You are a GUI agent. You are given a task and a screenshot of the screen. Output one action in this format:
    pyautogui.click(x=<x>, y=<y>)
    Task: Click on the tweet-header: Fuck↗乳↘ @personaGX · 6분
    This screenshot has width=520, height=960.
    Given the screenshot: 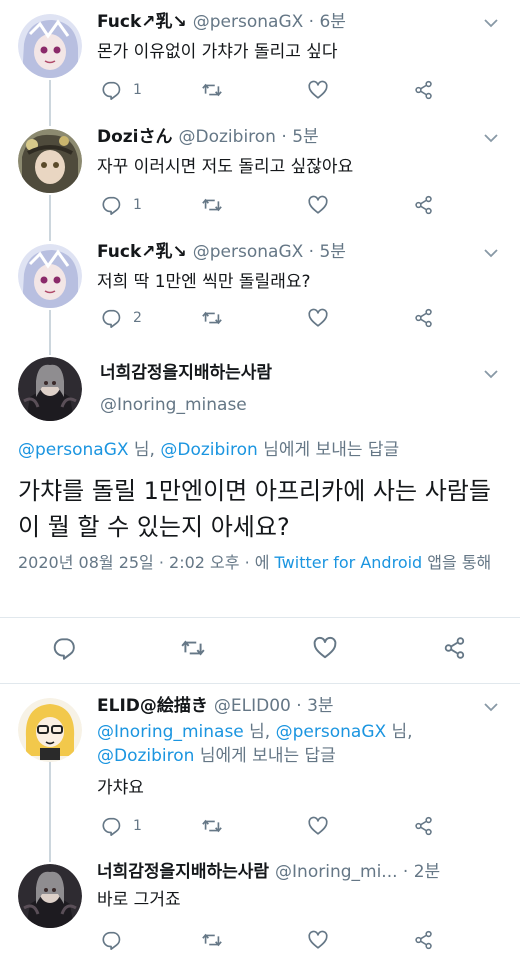 What is the action you would take?
    pyautogui.click(x=221, y=22)
    